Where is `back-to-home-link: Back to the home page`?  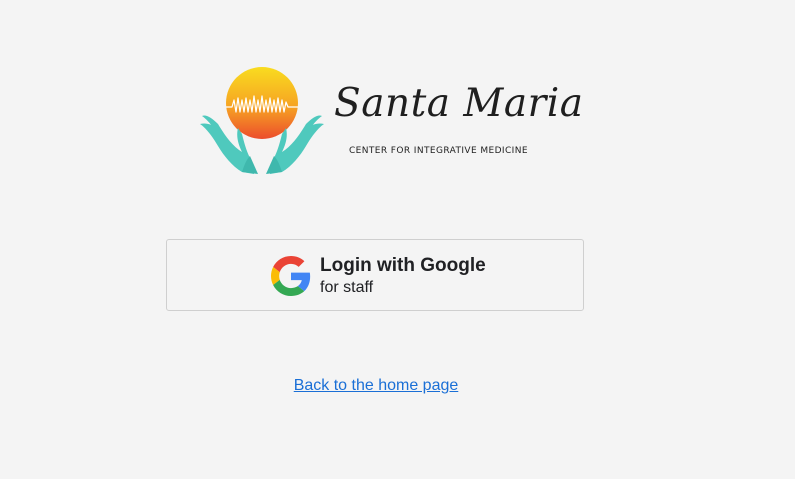 back-to-home-link: Back to the home page is located at coordinates (376, 386).